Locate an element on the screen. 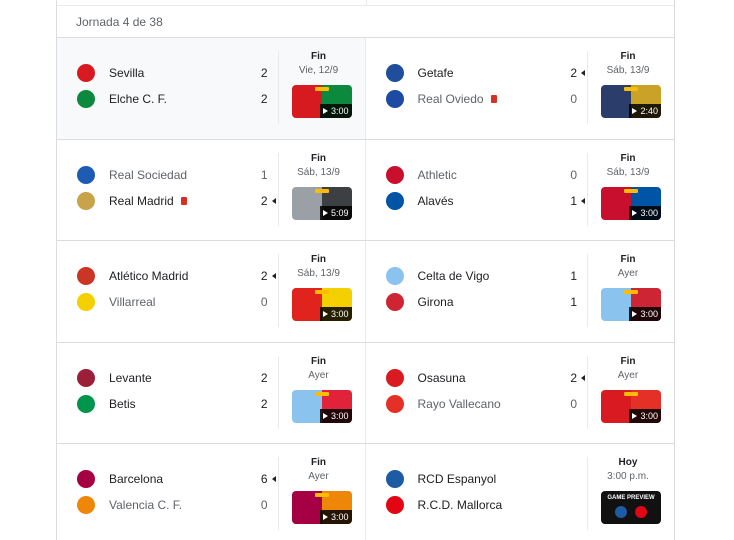 The width and height of the screenshot is (734, 540). home-team: Real Sociedad is located at coordinates (177, 175).